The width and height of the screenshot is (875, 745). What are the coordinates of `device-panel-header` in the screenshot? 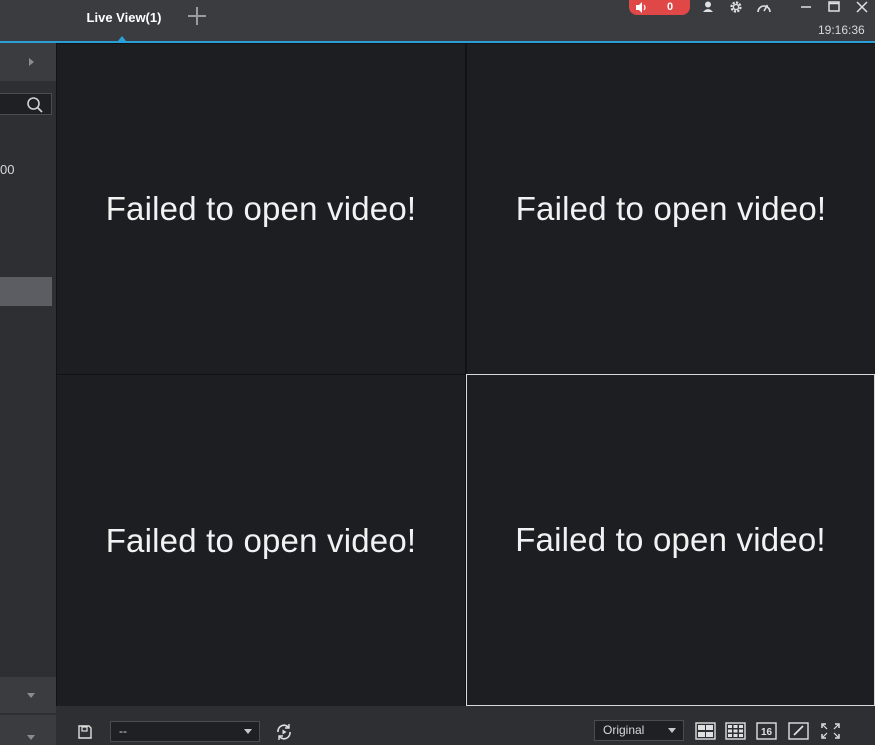 It's located at (28, 62).